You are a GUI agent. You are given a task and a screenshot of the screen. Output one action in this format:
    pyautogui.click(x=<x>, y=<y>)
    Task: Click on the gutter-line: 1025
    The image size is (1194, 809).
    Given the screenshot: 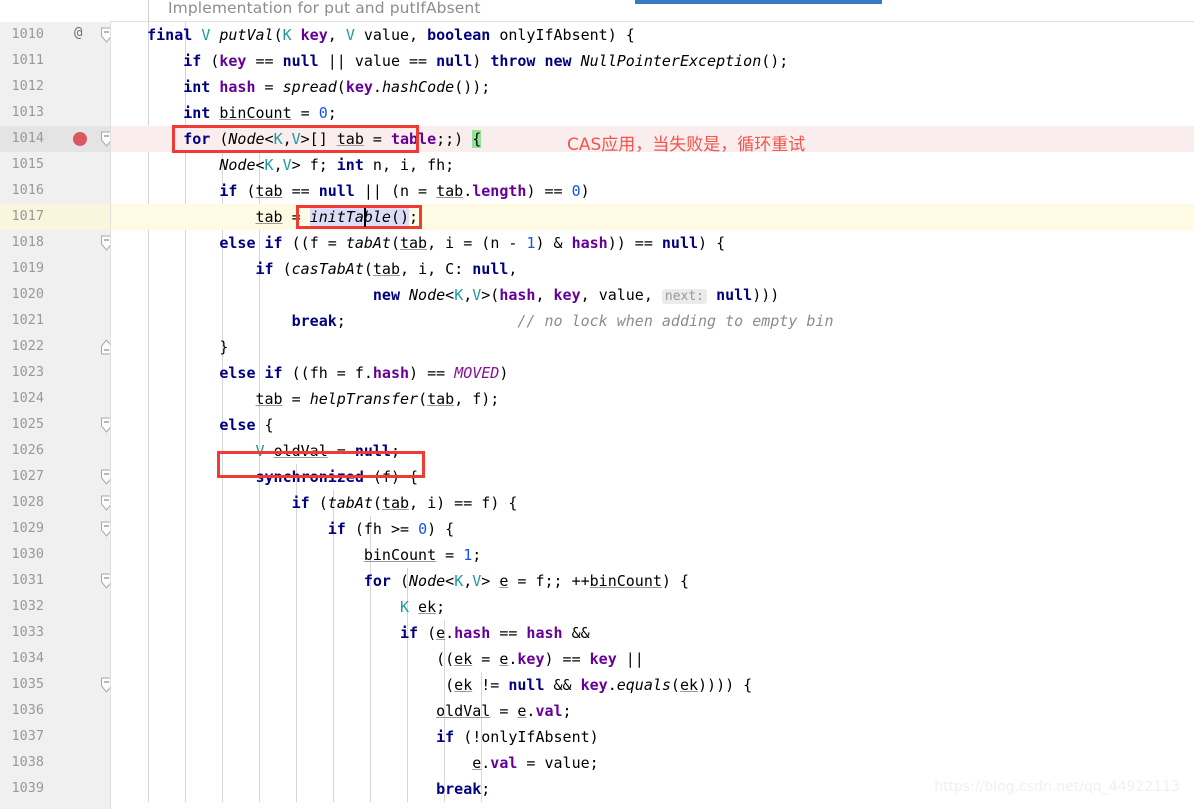 What is the action you would take?
    pyautogui.click(x=56, y=425)
    